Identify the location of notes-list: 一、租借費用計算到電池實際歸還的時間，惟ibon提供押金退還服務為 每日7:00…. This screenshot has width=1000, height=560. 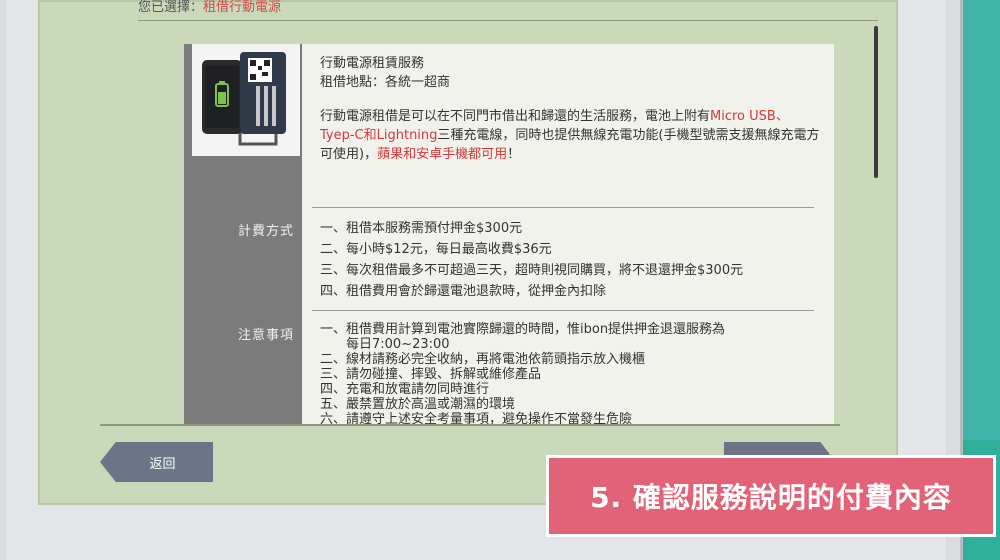
(570, 373).